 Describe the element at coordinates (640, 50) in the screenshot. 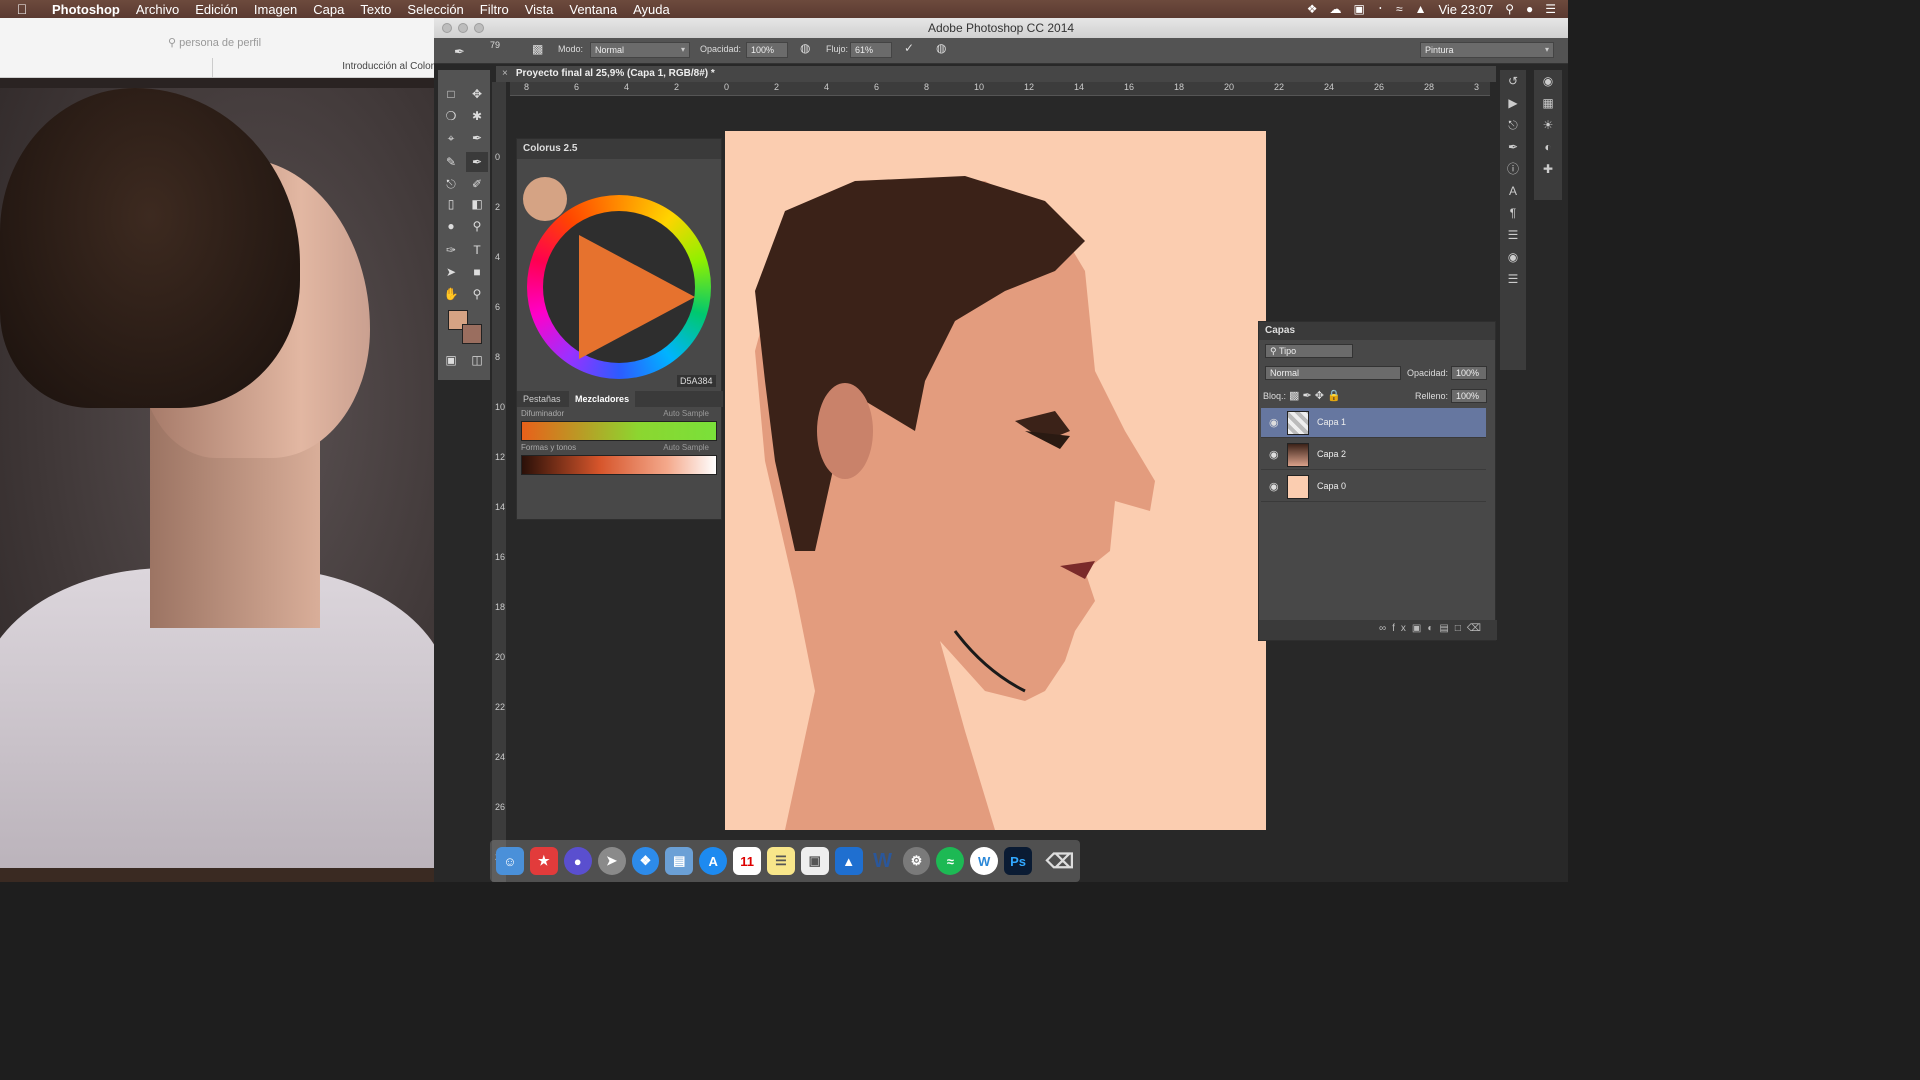

I see `mode-select: Normal ▾` at that location.